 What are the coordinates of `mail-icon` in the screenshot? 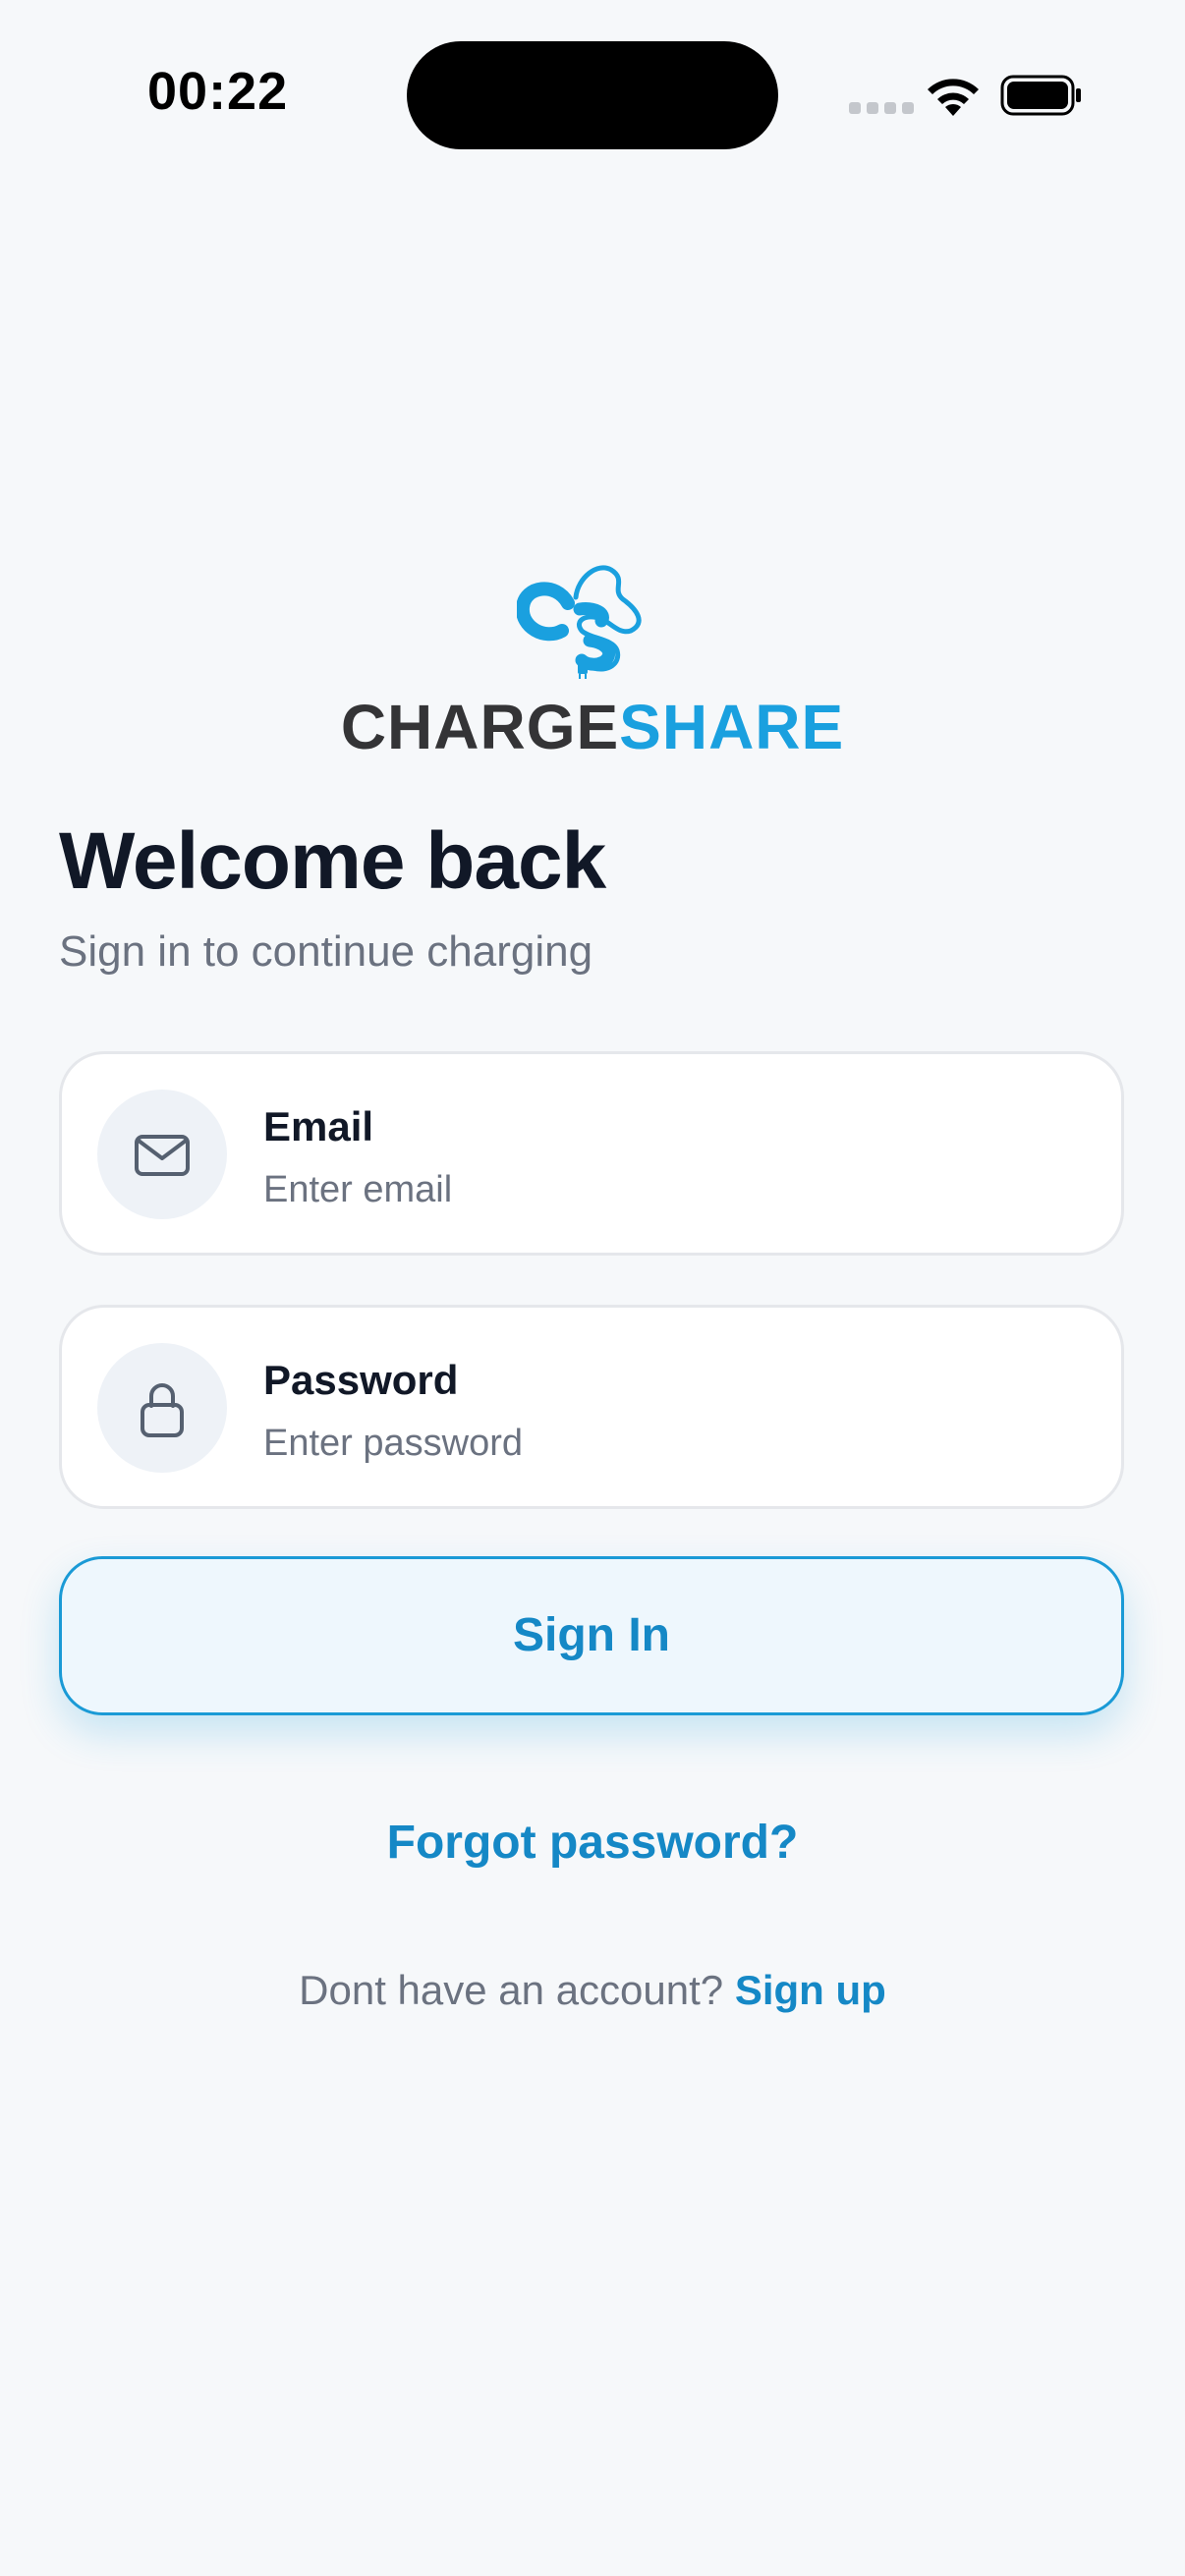 It's located at (163, 1155).